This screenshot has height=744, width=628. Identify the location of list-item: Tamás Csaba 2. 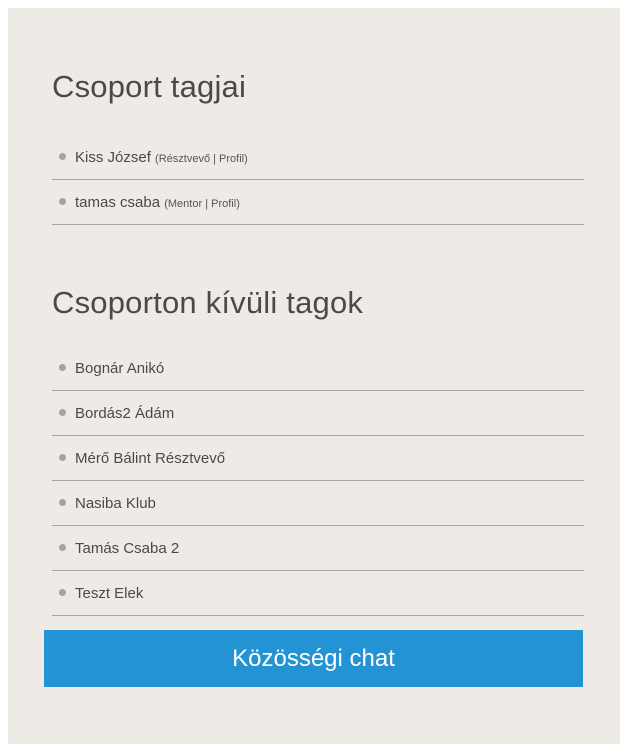
(318, 548).